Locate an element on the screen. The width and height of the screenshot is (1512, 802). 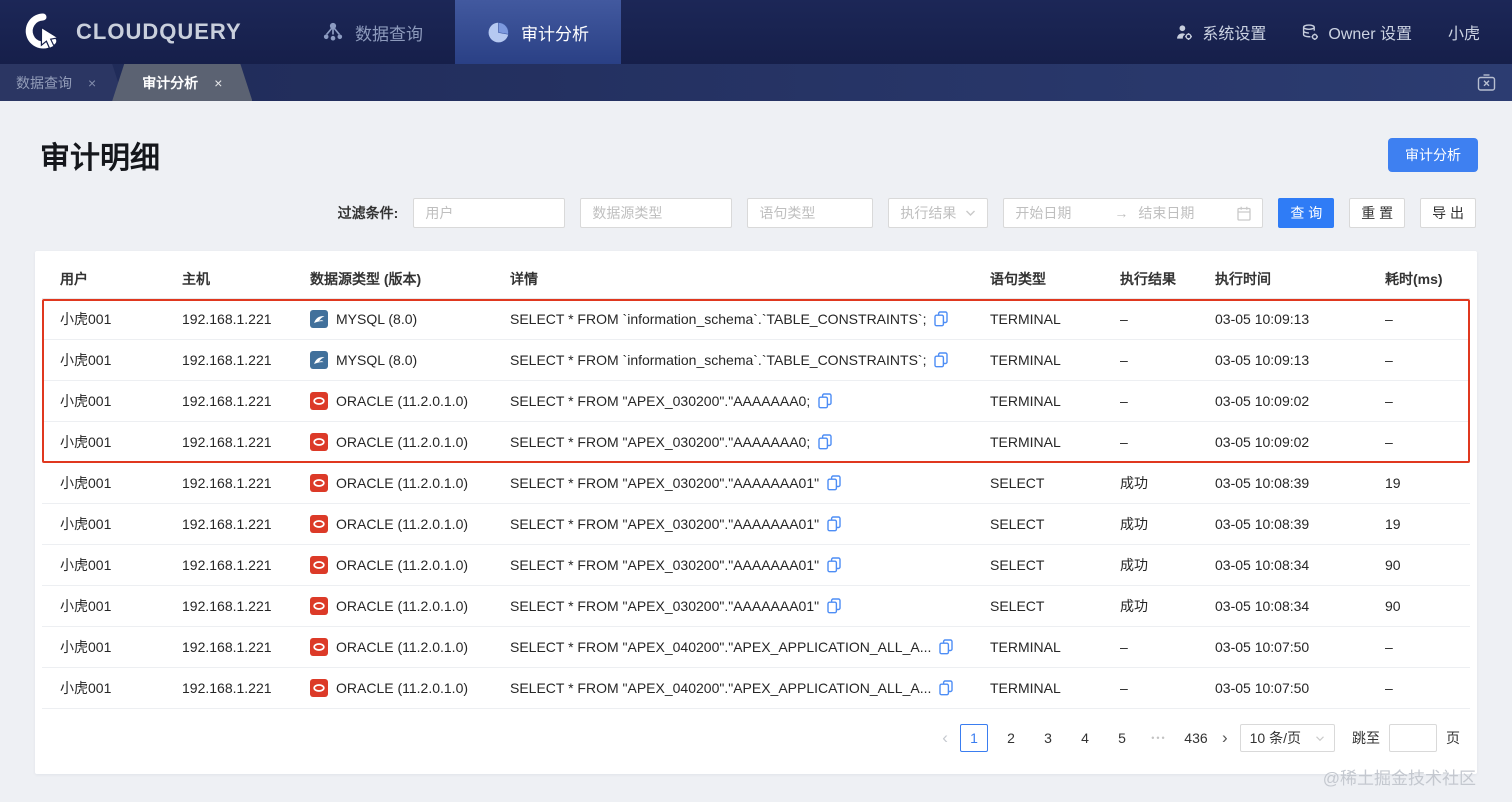
date-range-picker: 开始日期 → 结束日期 is located at coordinates (1133, 213).